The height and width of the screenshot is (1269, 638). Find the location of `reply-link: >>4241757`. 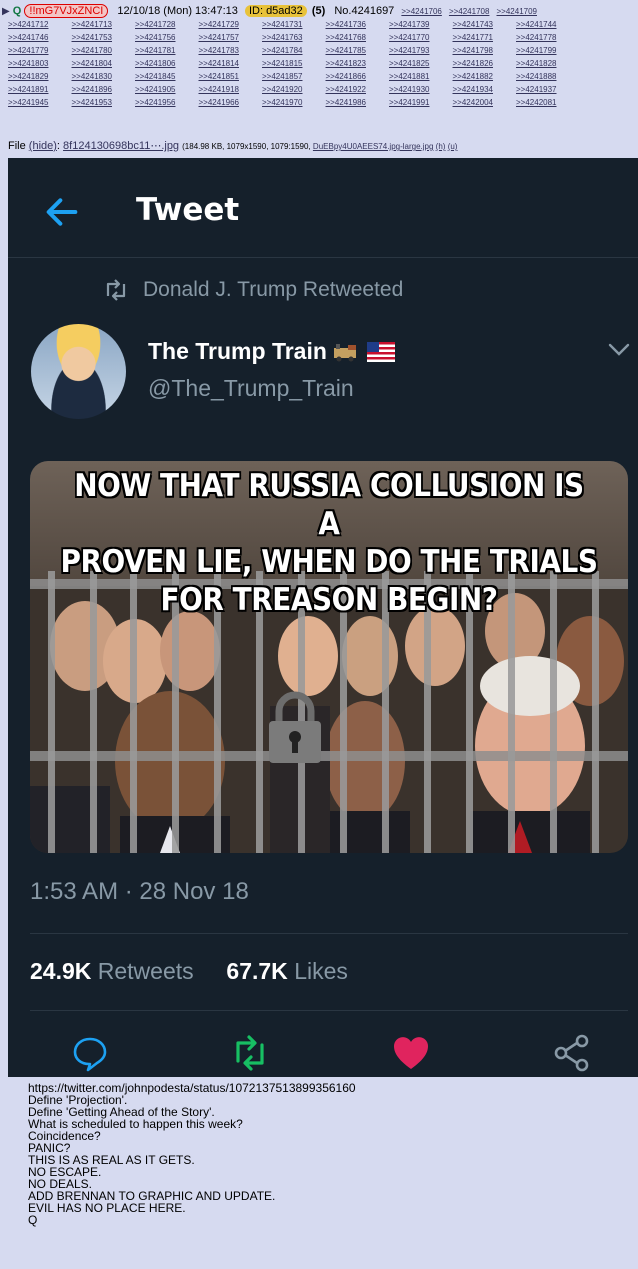

reply-link: >>4241757 is located at coordinates (231, 37).